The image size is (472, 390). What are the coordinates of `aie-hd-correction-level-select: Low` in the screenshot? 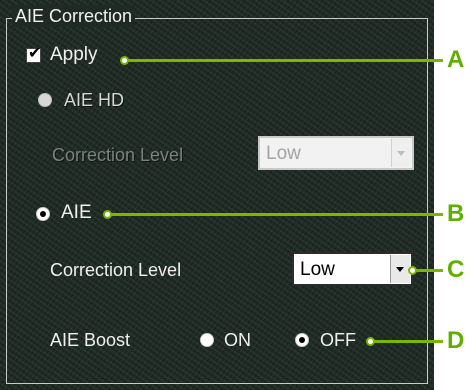 It's located at (336, 153).